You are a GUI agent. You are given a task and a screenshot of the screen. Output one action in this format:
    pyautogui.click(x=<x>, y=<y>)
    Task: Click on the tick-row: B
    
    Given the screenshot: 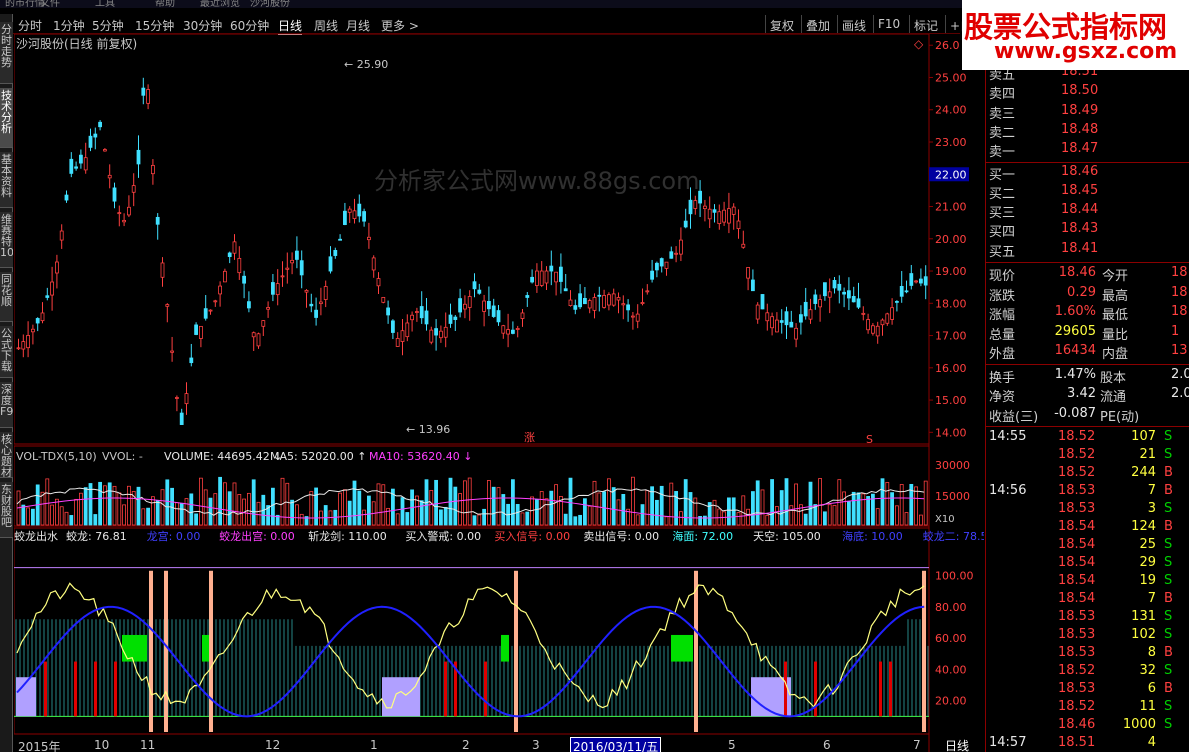 What is the action you would take?
    pyautogui.click(x=1168, y=526)
    